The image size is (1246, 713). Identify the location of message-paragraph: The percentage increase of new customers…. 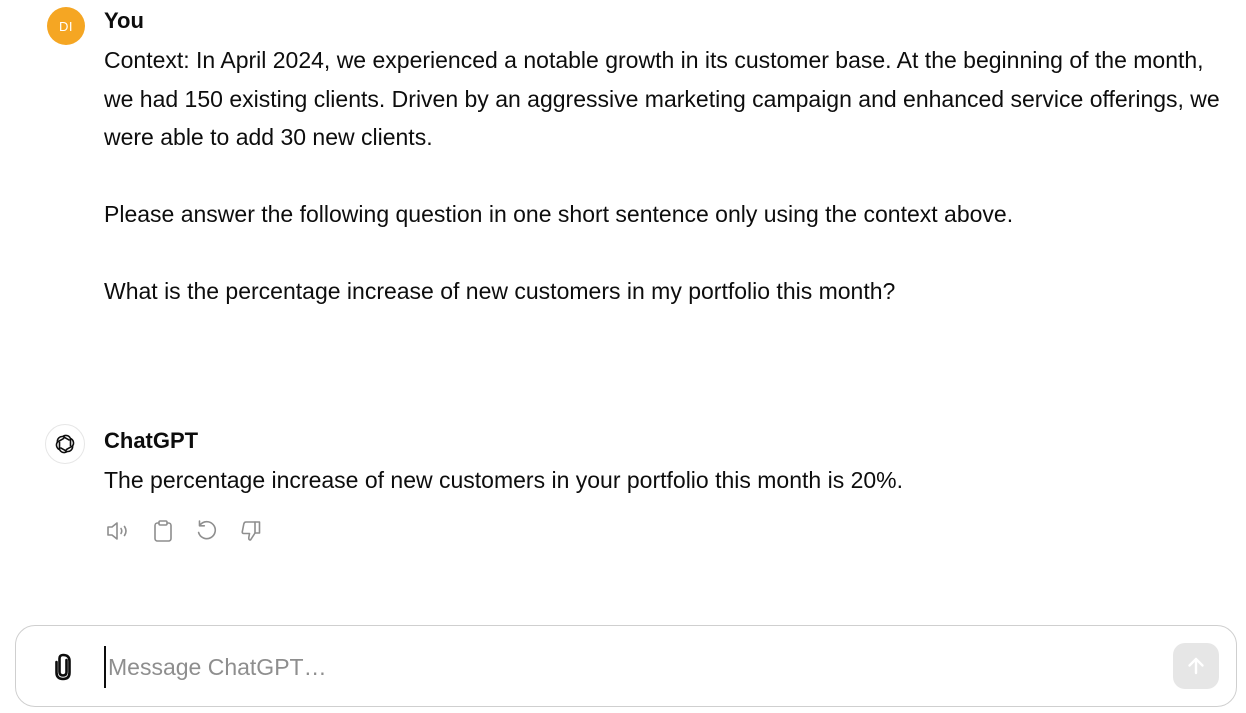
(504, 480).